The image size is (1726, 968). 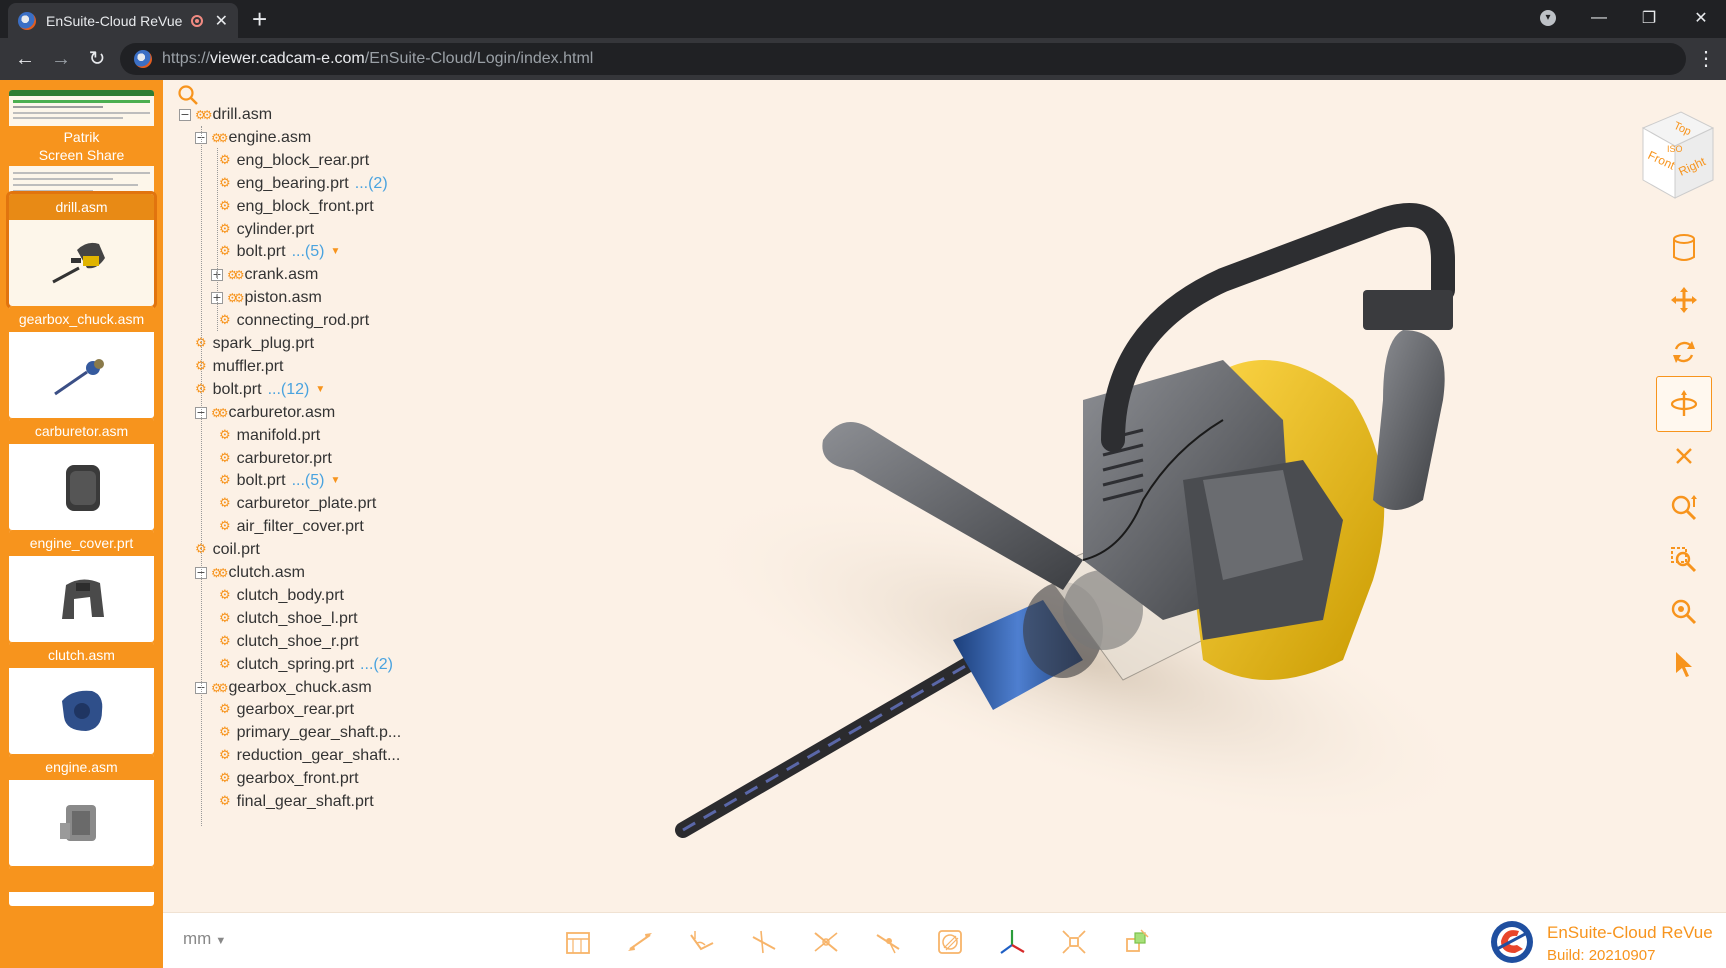 I want to click on tree-node: ⚙ carburetor.prt, so click(x=275, y=459).